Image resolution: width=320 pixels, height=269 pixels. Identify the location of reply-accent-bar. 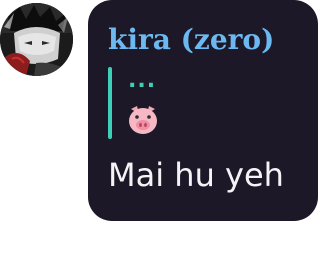
(110, 103).